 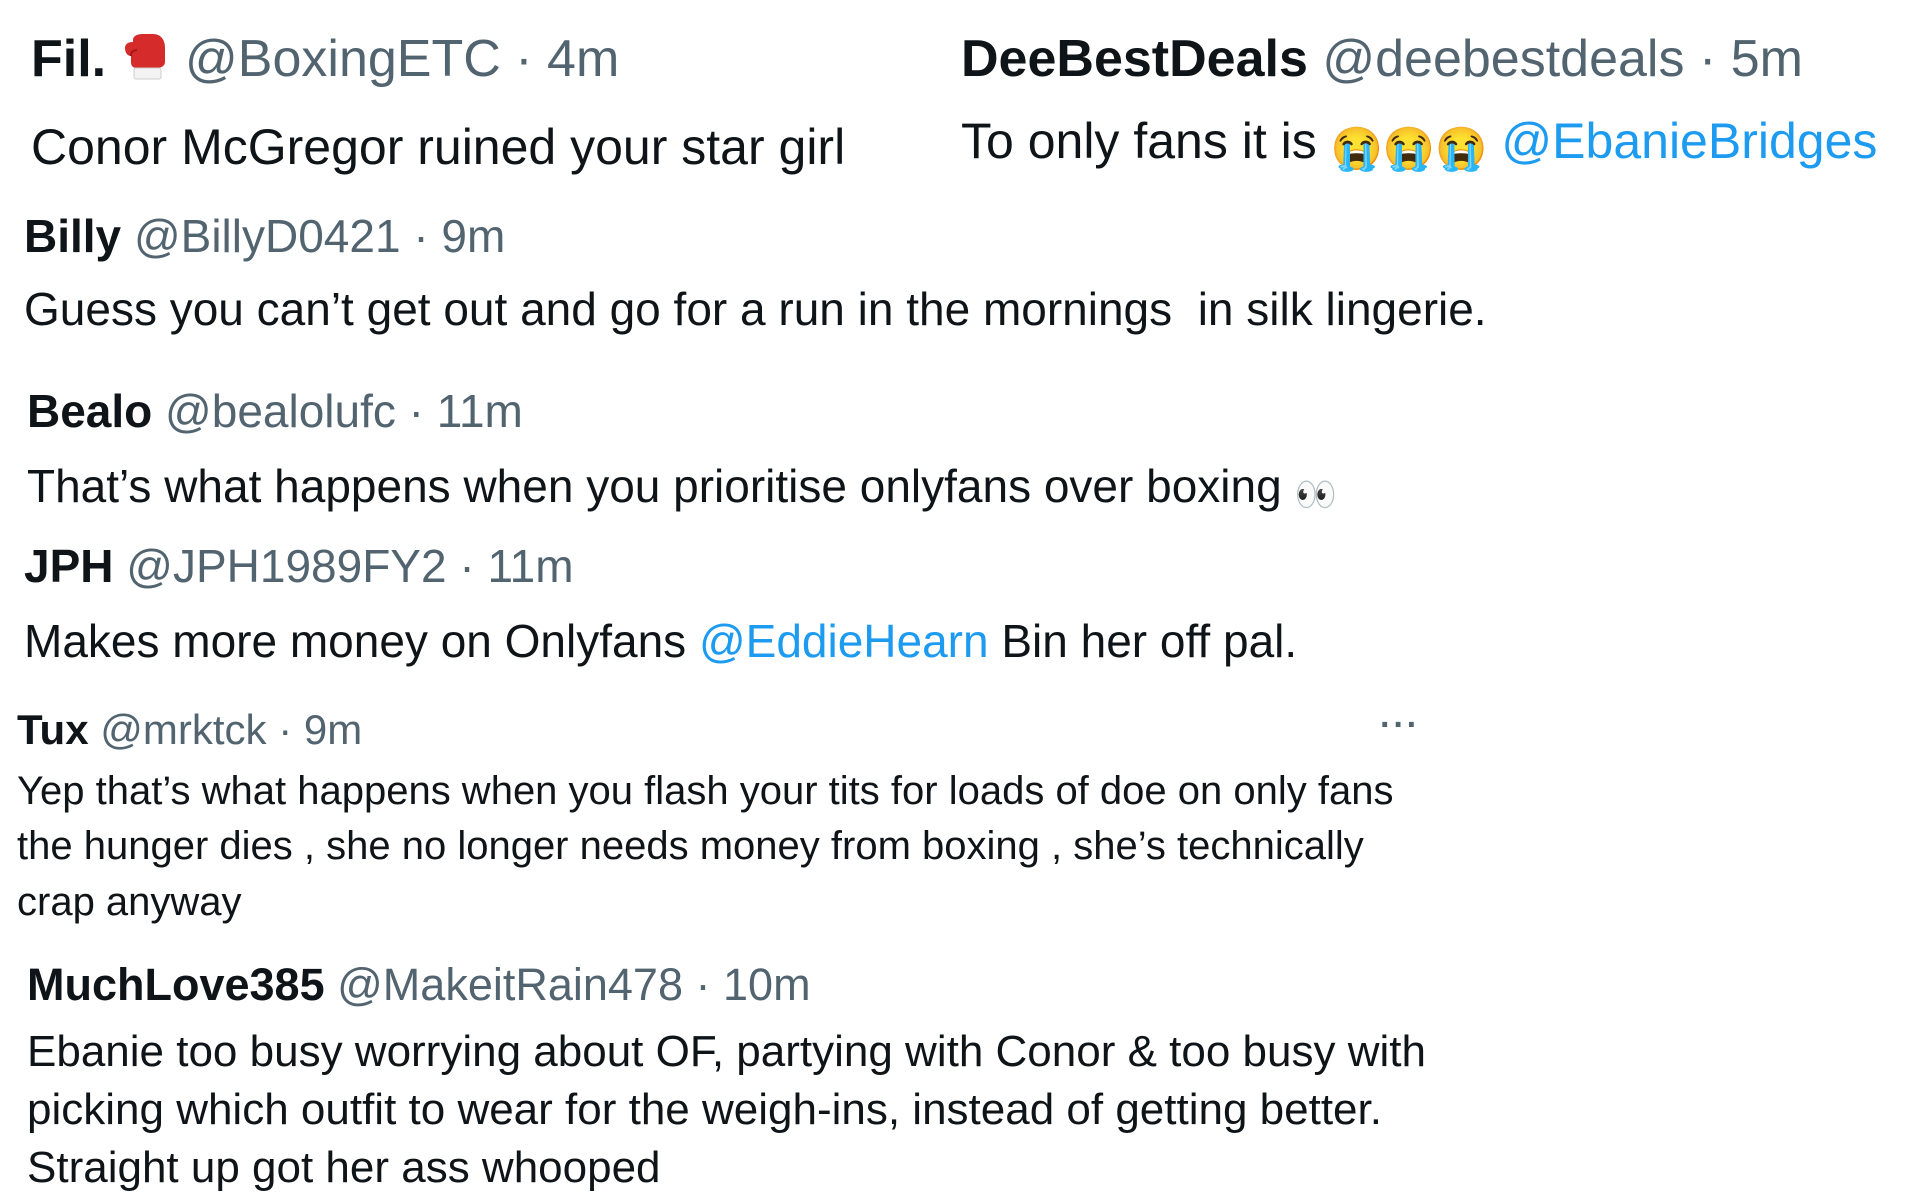 What do you see at coordinates (89, 411) in the screenshot?
I see `display-name: Bealo` at bounding box center [89, 411].